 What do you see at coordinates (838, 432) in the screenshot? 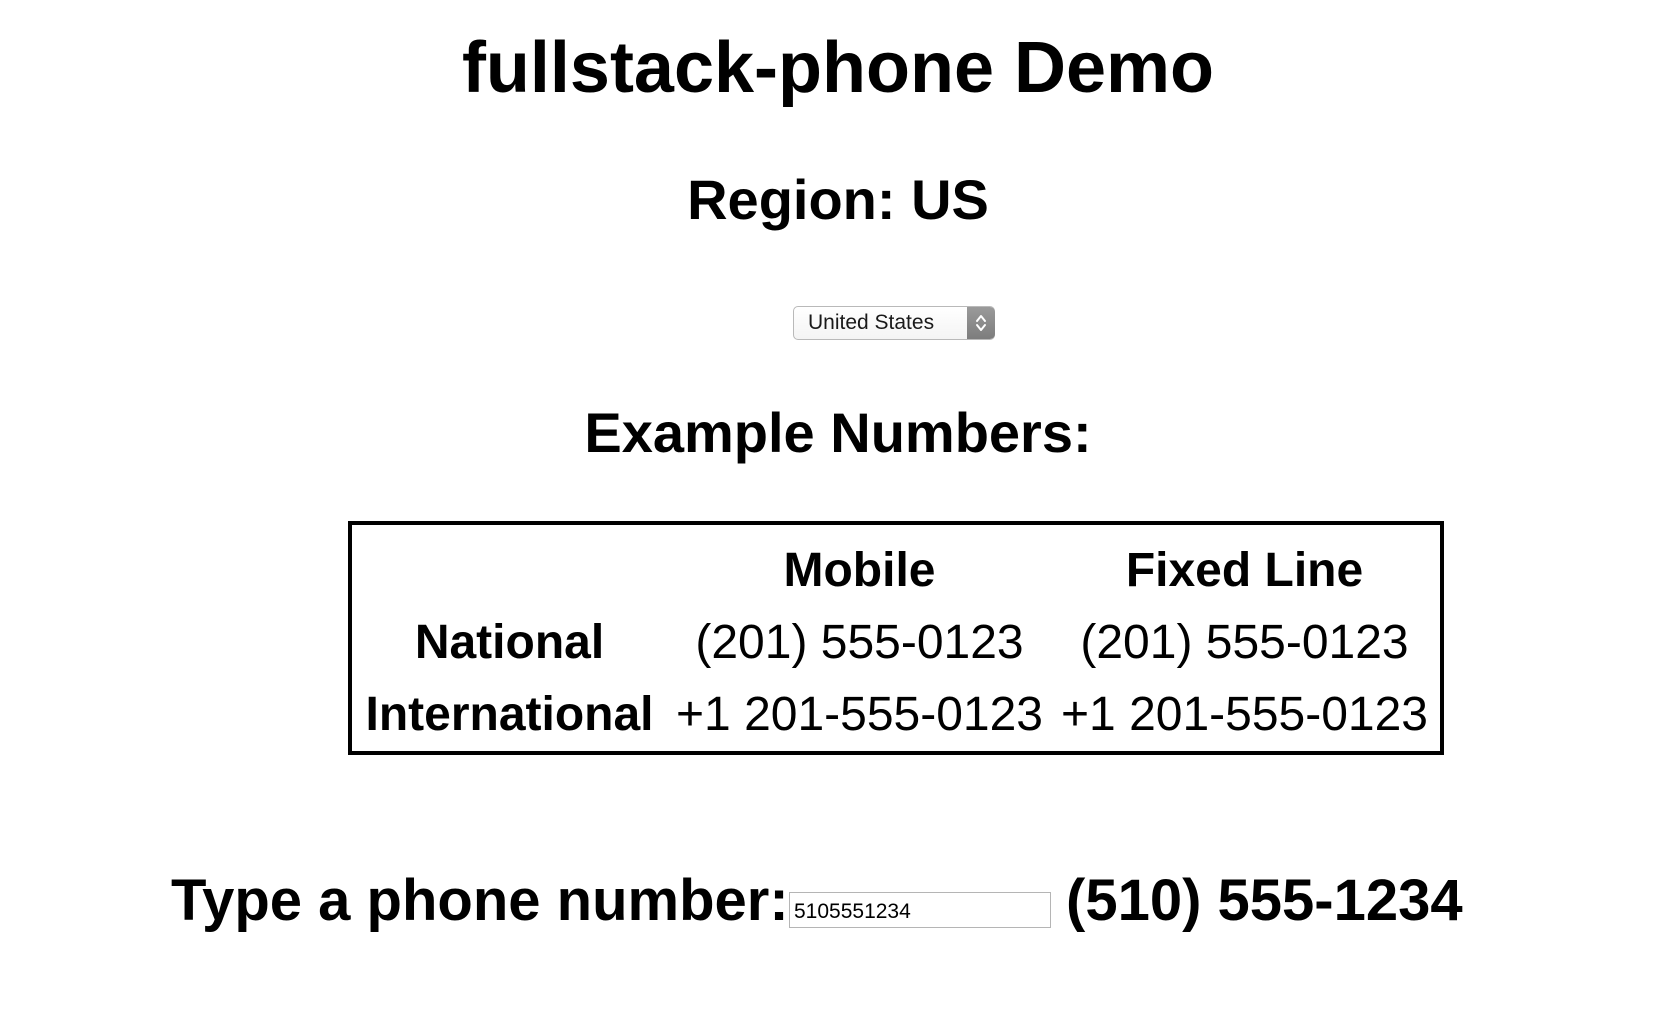
I see `example-numbers-heading: Example Numbers:` at bounding box center [838, 432].